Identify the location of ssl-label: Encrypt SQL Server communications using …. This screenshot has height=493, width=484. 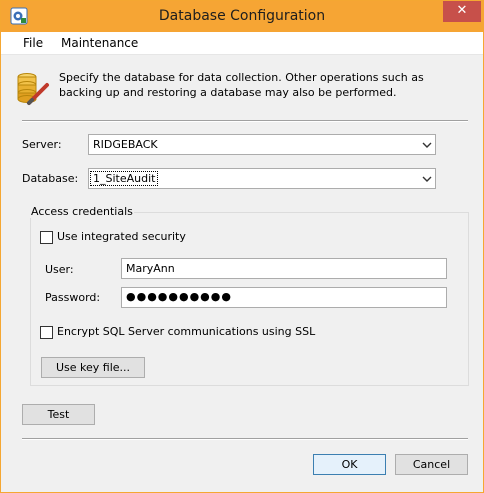
(186, 331).